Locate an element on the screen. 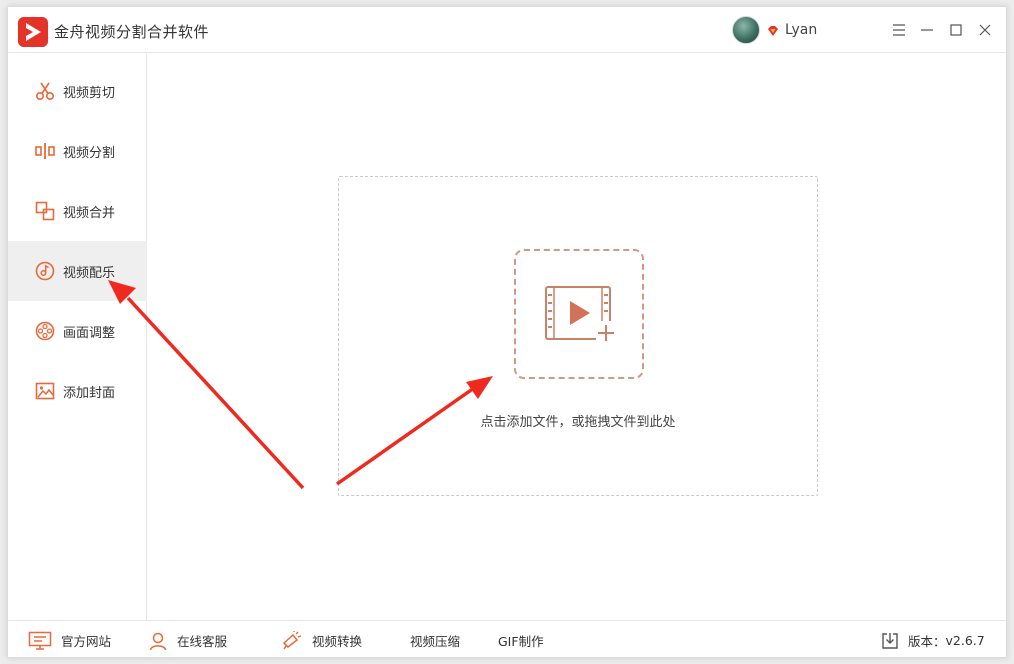  sidebar-item-video-merge: 视频合并 is located at coordinates (77, 211).